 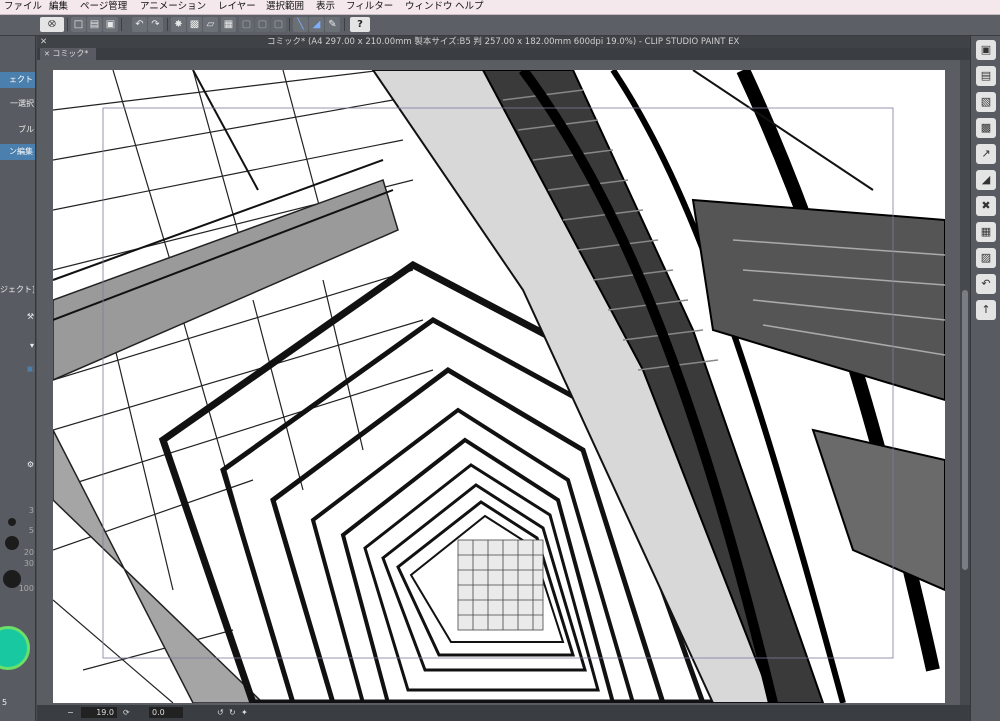 What do you see at coordinates (246, 24) in the screenshot?
I see `layer-icon: ▢` at bounding box center [246, 24].